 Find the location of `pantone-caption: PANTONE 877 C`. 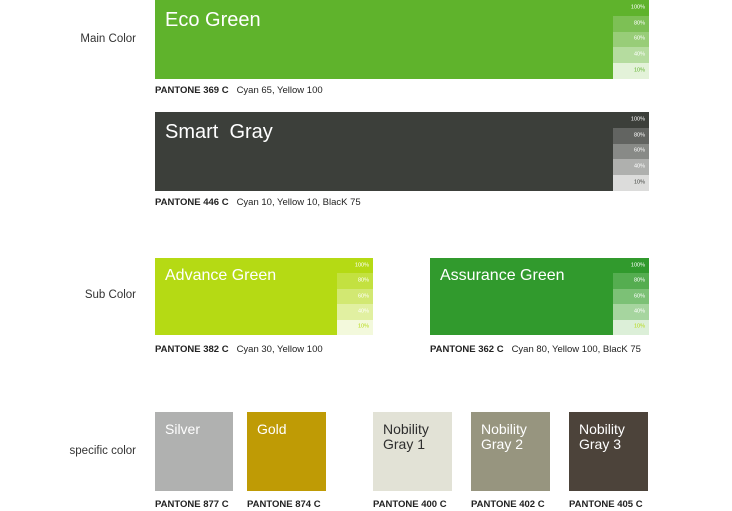

pantone-caption: PANTONE 877 C is located at coordinates (192, 504).